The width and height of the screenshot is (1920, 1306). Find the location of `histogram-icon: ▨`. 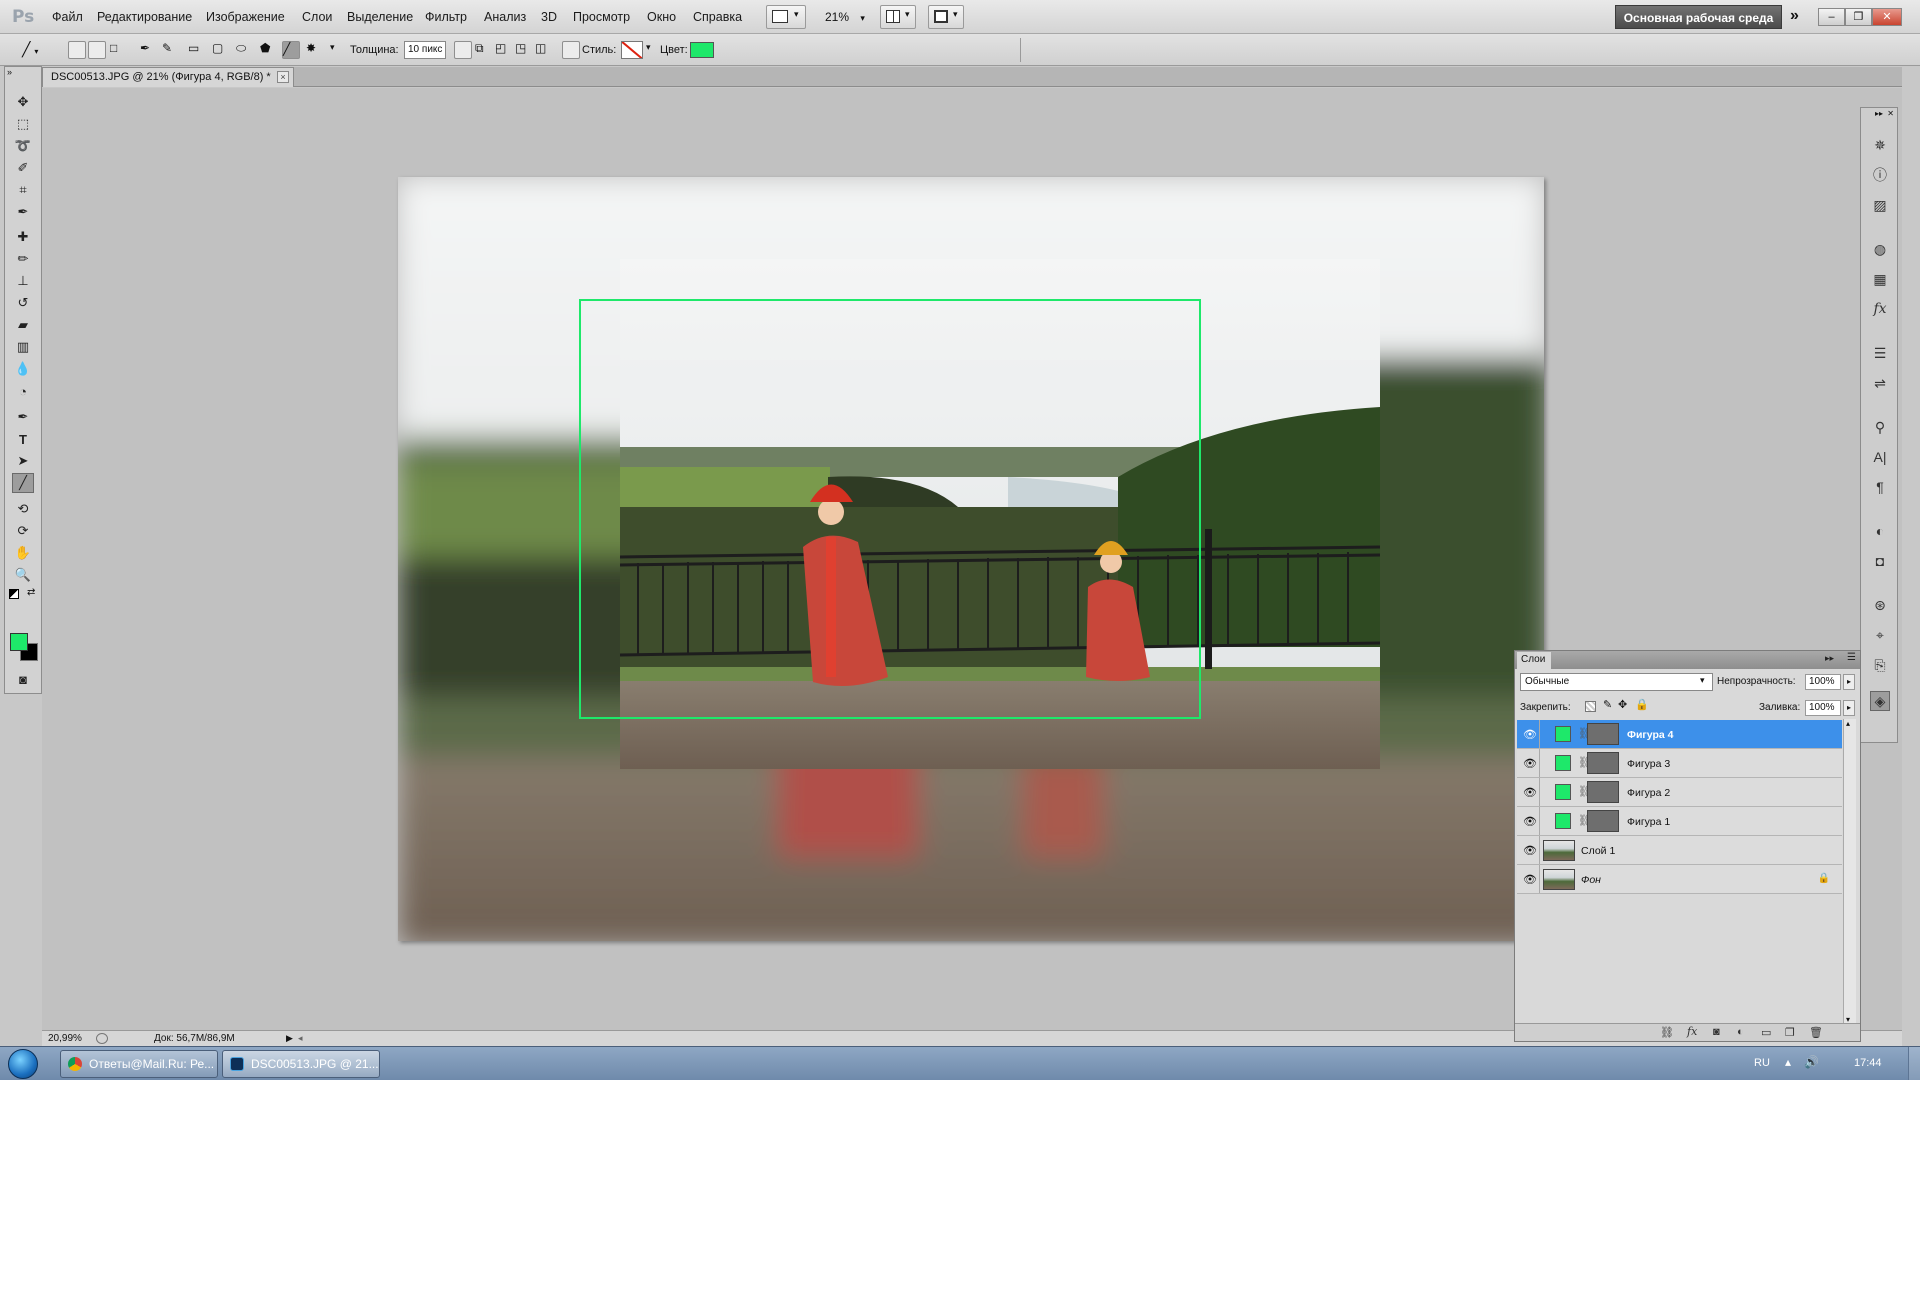

histogram-icon: ▨ is located at coordinates (1880, 205).